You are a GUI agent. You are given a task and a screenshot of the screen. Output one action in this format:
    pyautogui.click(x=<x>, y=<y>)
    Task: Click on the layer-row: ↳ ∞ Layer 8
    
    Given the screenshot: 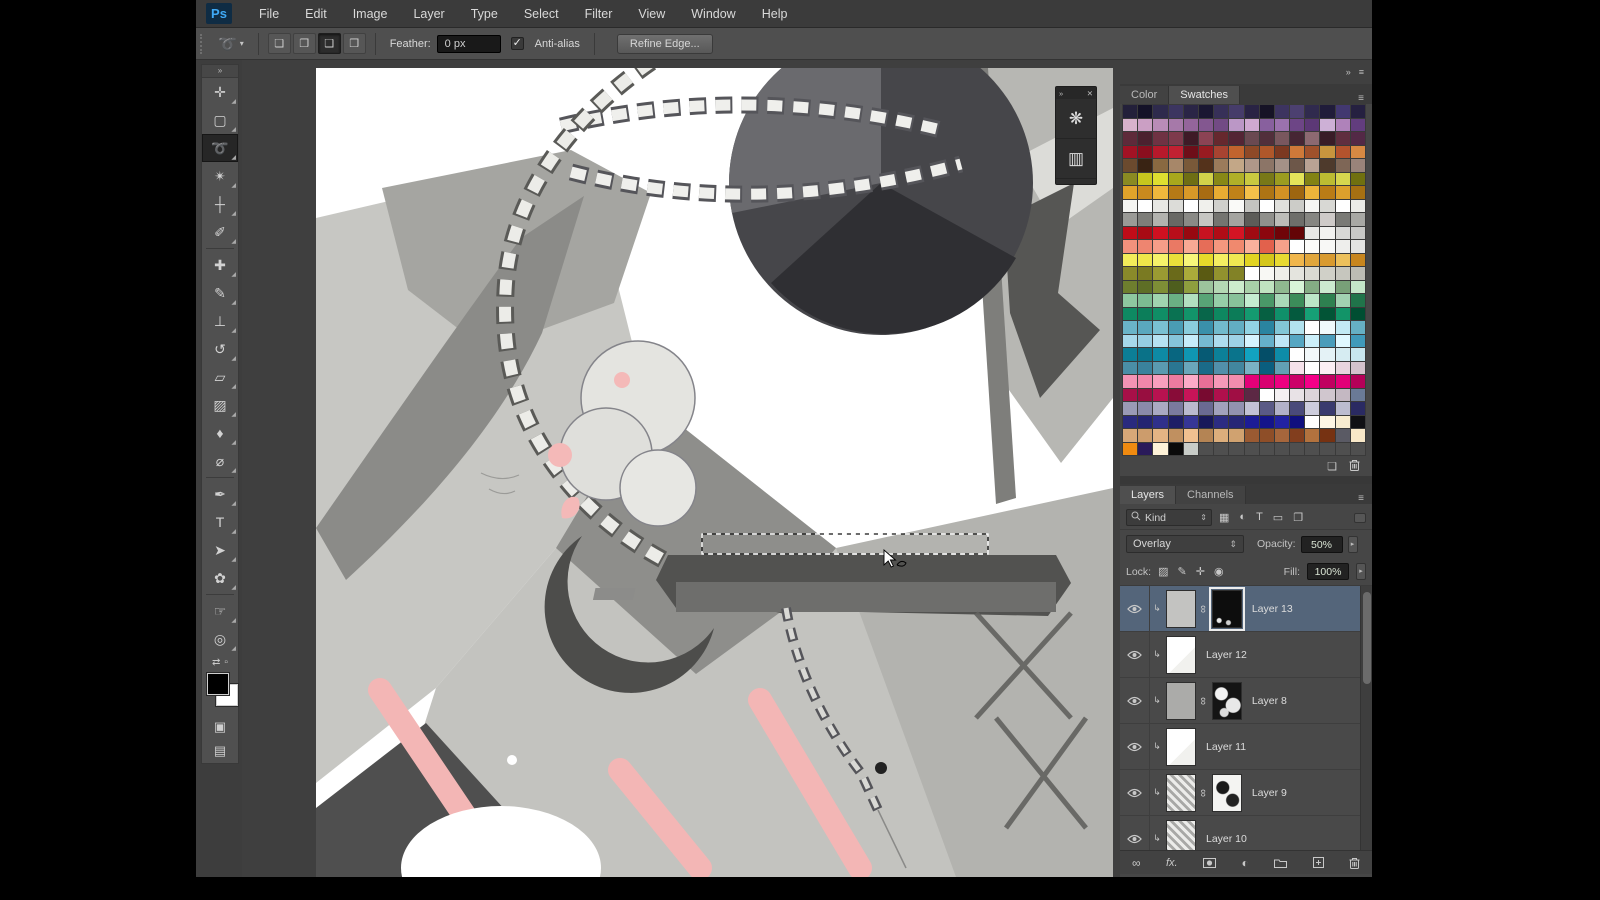 What is the action you would take?
    pyautogui.click(x=1240, y=701)
    